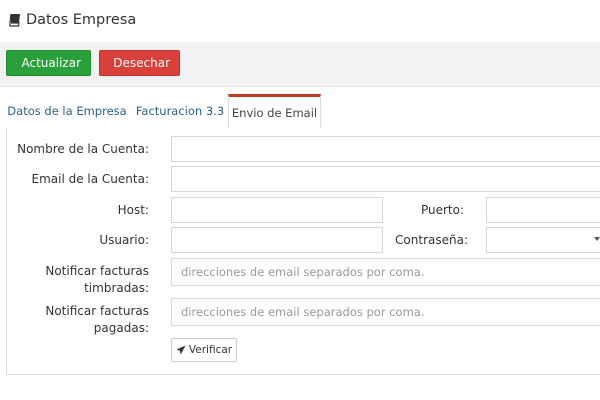  Describe the element at coordinates (90, 179) in the screenshot. I see `account-email-label: Email de la Cuenta:` at that location.